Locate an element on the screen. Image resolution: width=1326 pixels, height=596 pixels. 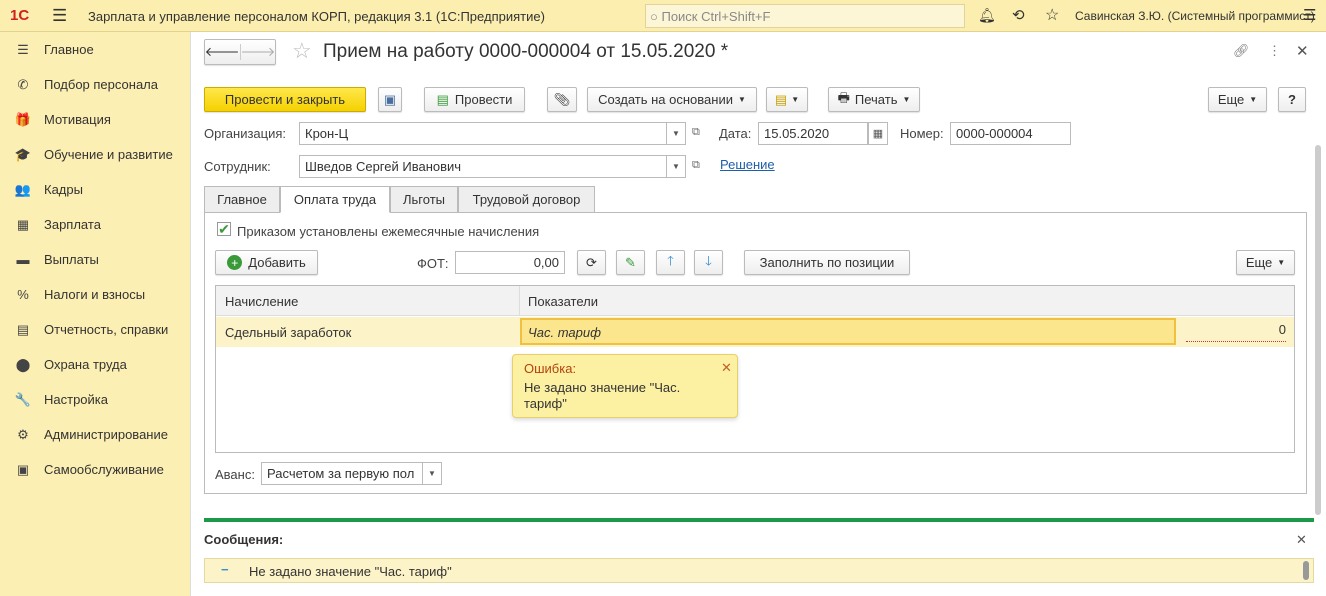
sidebar-item-label: Зарплата is located at coordinates (72, 224).